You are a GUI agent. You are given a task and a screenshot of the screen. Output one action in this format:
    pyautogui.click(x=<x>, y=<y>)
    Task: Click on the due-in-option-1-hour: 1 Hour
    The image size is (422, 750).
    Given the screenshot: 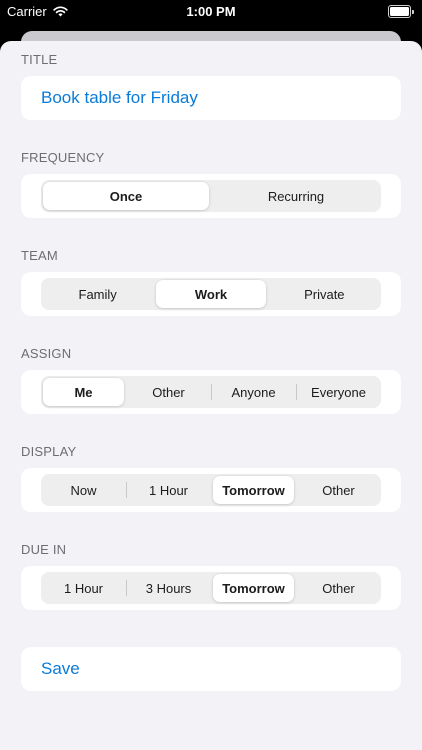 What is the action you would take?
    pyautogui.click(x=83, y=588)
    